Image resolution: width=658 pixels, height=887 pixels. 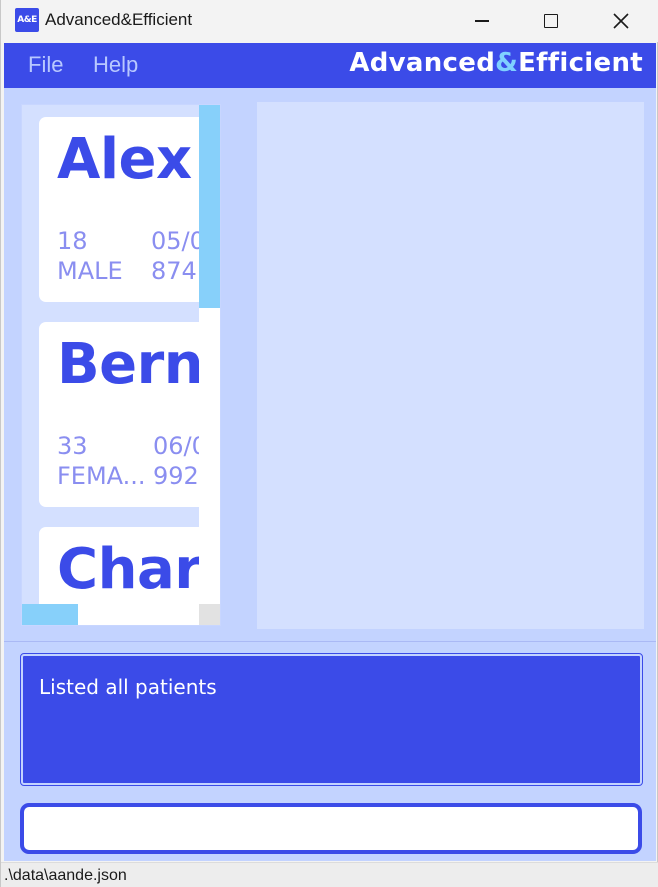 I want to click on menu-file: File, so click(x=45, y=65).